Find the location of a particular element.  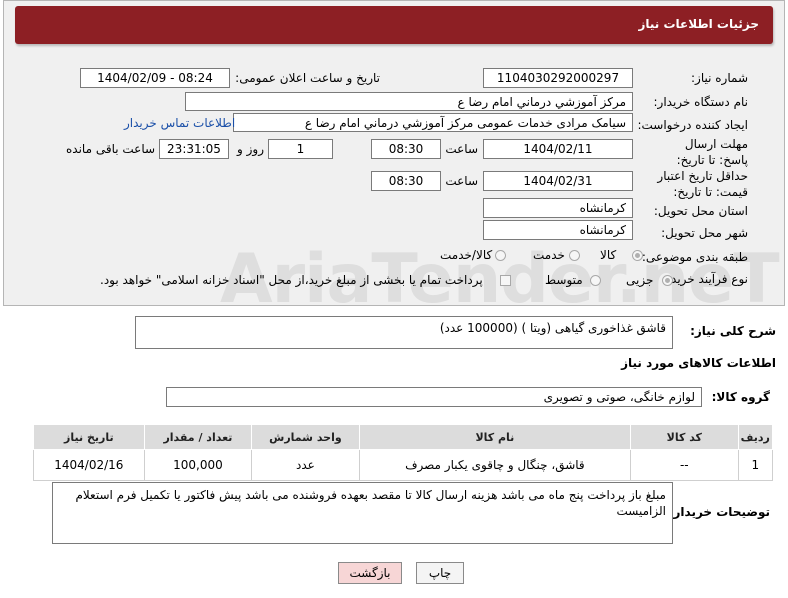

category-radio-service is located at coordinates (574, 255).